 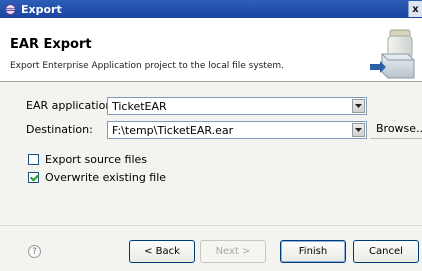 What do you see at coordinates (233, 251) in the screenshot?
I see `next-button: Next >` at bounding box center [233, 251].